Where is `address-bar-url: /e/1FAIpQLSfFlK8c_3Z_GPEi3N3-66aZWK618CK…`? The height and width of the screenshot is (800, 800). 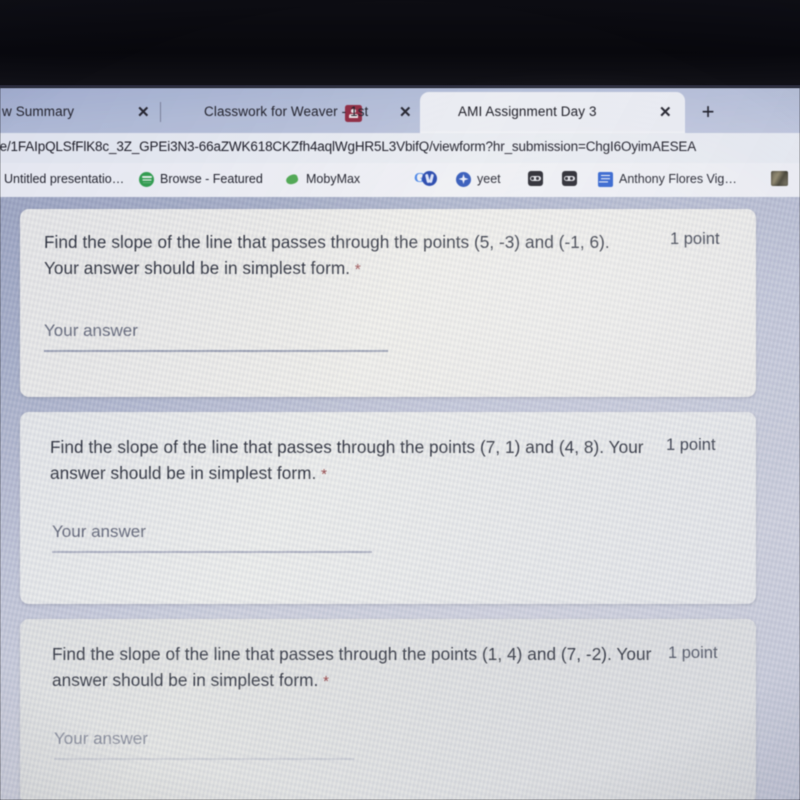
address-bar-url: /e/1FAIpQLSfFlK8c_3Z_GPEi3N3-66aZWK618CK… is located at coordinates (348, 146).